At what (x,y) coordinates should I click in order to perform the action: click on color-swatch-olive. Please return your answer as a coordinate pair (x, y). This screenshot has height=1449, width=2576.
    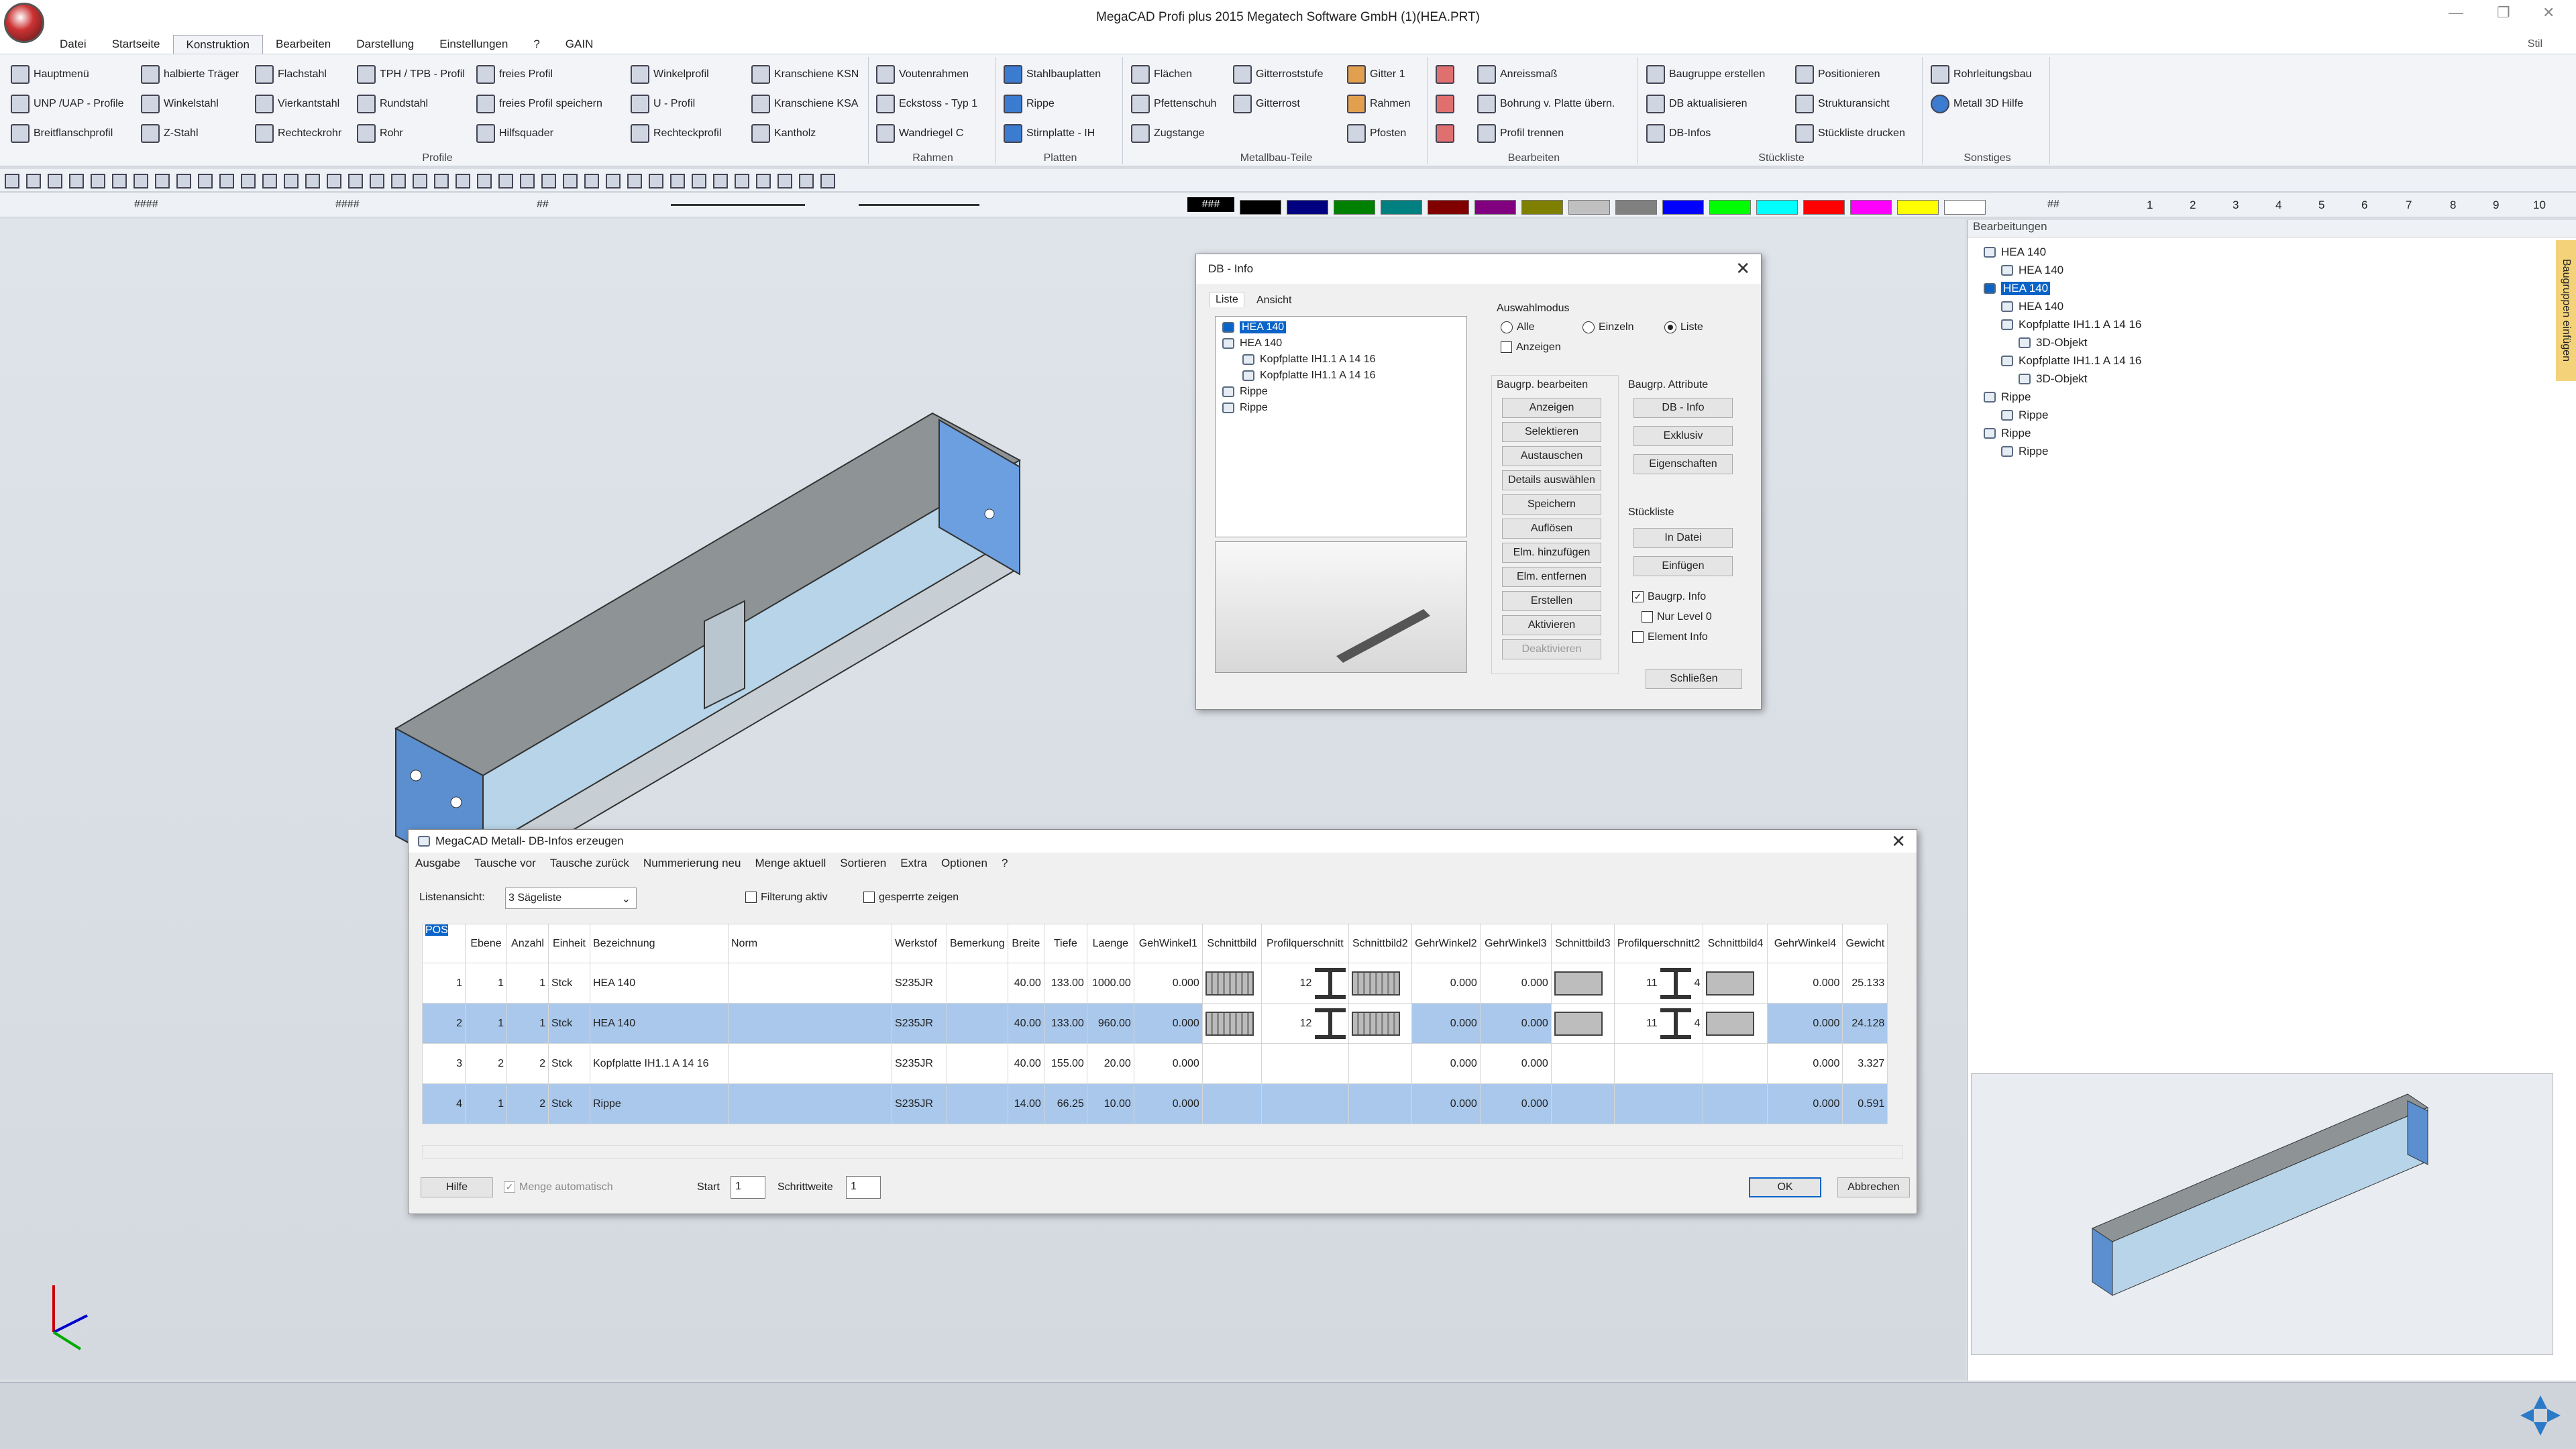
    Looking at the image, I should click on (1542, 207).